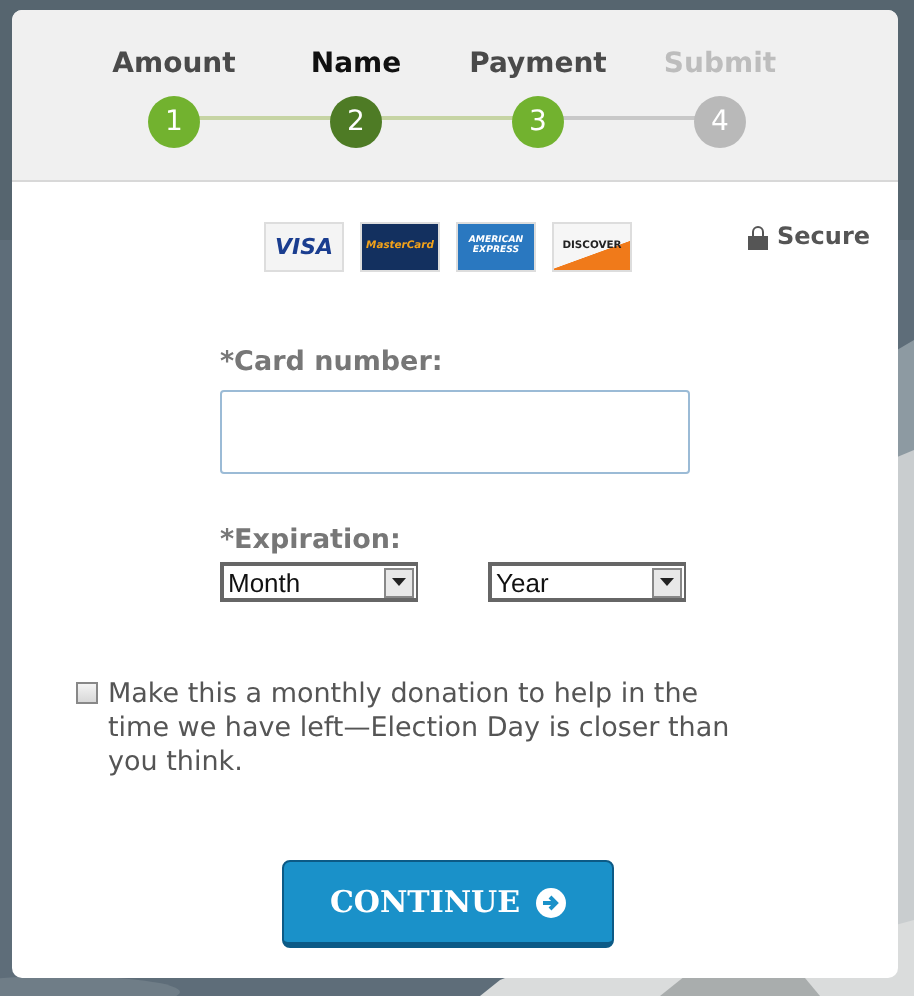  I want to click on lock-icon, so click(757, 236).